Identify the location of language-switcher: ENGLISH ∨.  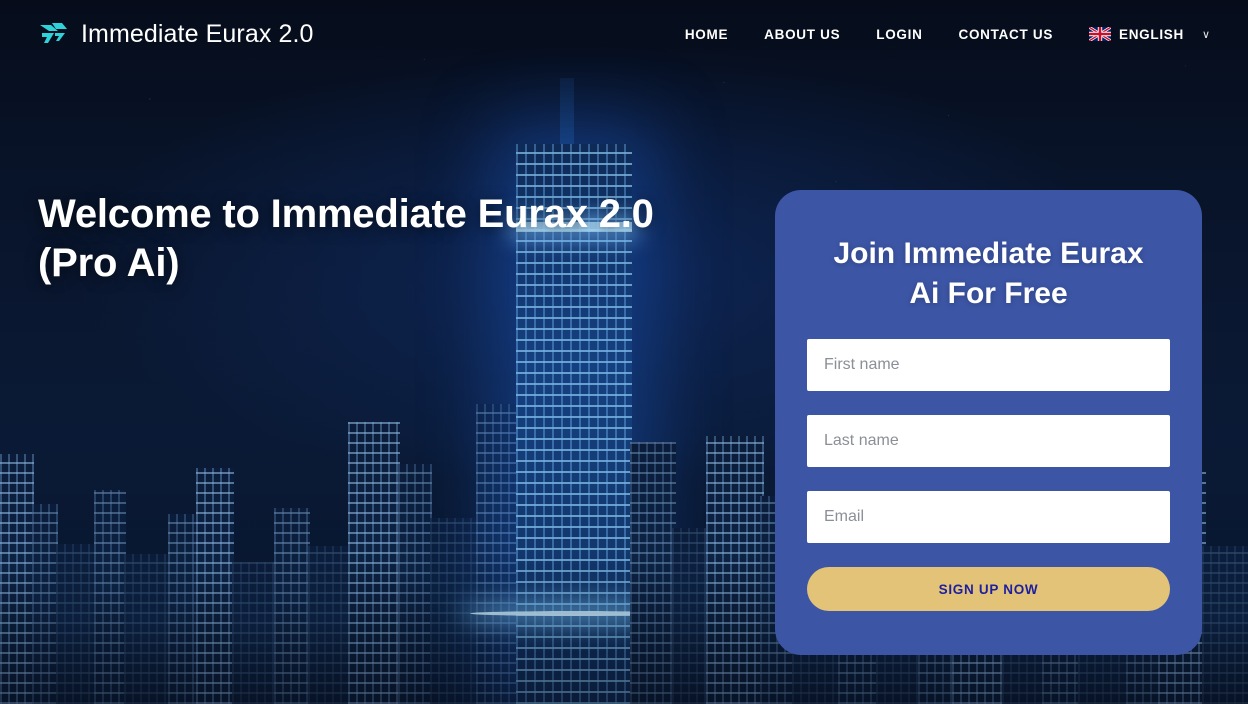
(1140, 34).